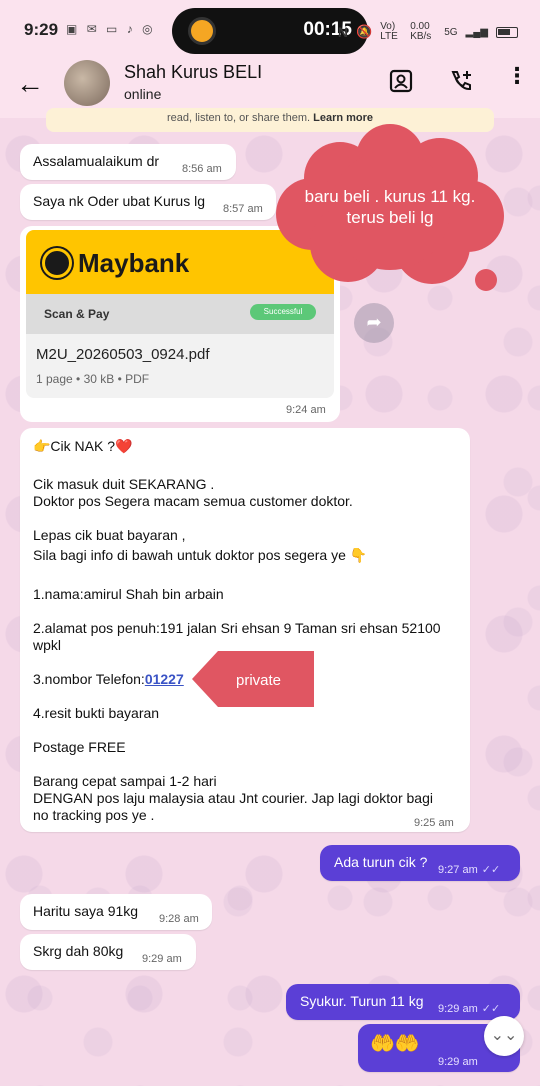  What do you see at coordinates (389, 31) in the screenshot?
I see `network-label: Vo) LTE` at bounding box center [389, 31].